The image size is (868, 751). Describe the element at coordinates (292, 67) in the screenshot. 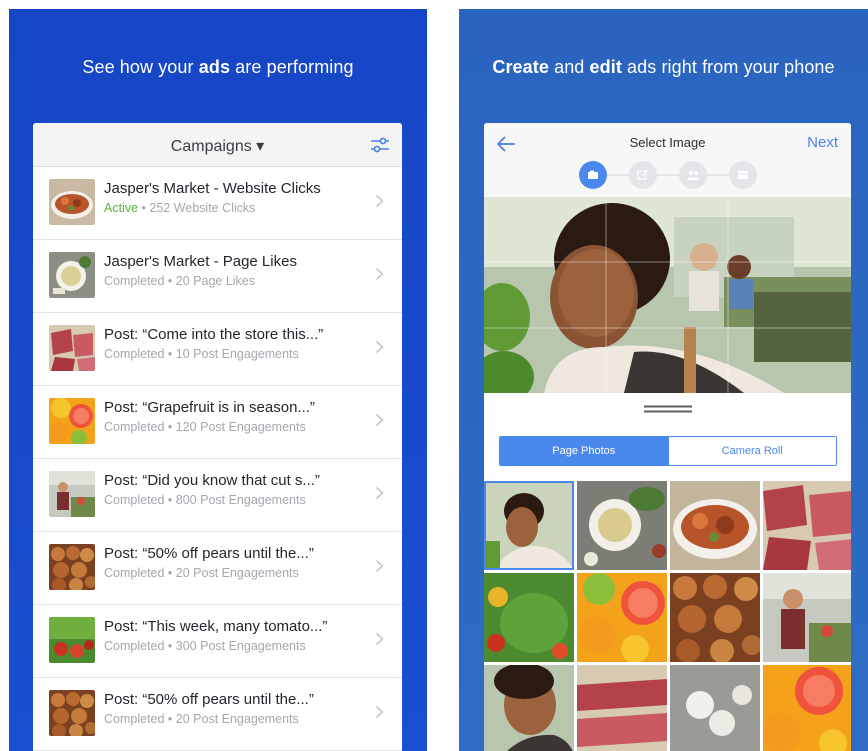

I see `headline-text: are performing` at that location.